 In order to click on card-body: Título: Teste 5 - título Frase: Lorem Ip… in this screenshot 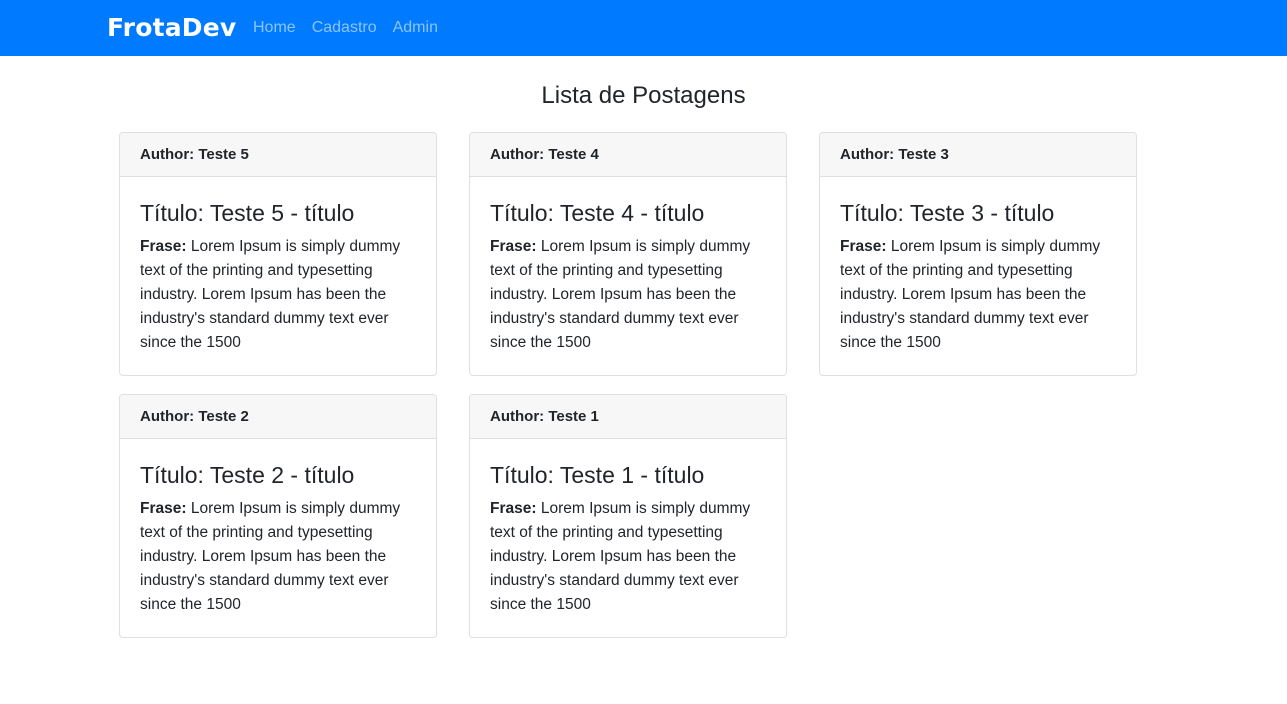, I will do `click(278, 266)`.